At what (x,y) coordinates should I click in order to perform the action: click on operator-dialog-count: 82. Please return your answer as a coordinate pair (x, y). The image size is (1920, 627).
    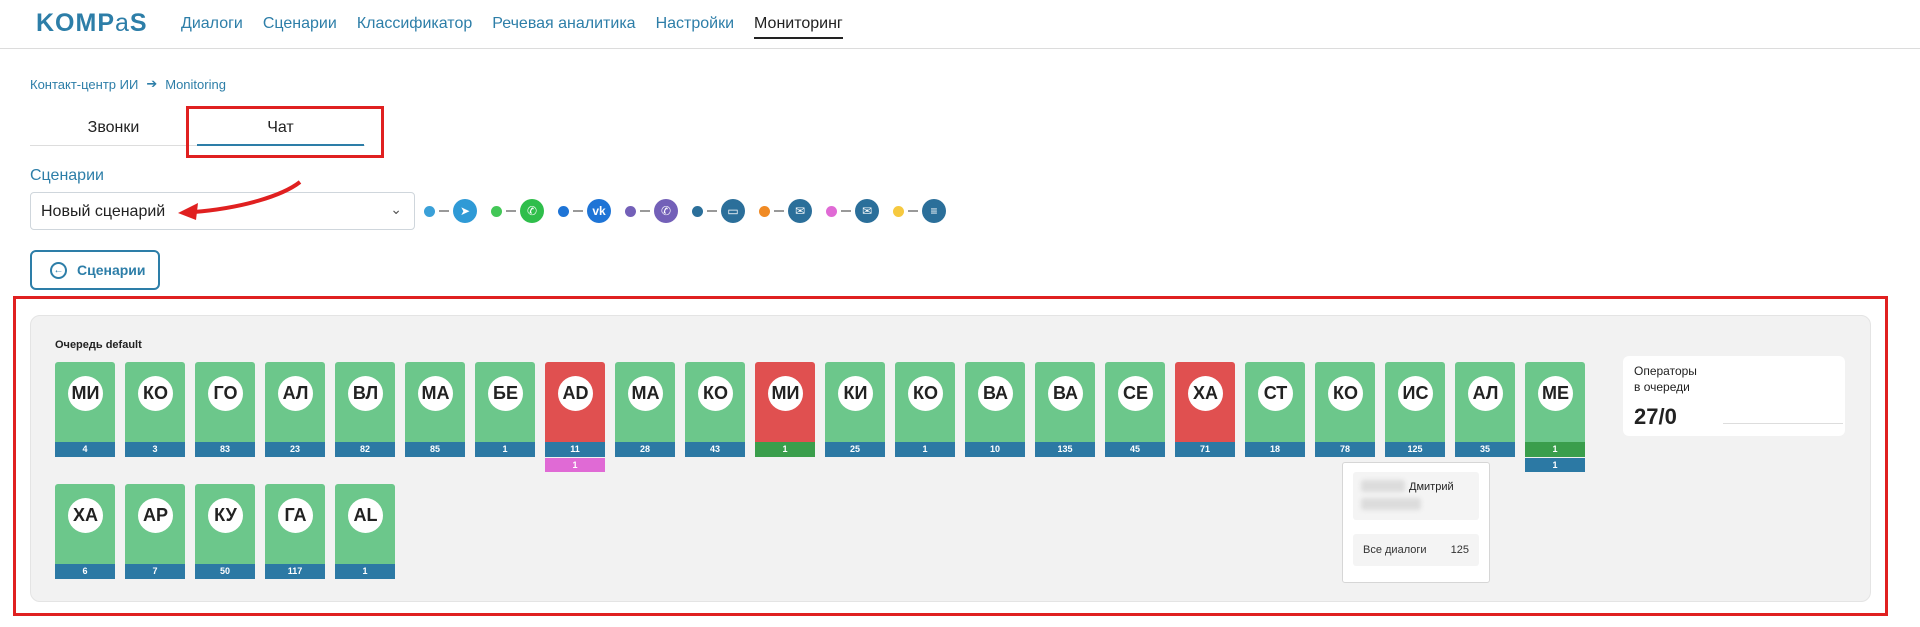
    Looking at the image, I should click on (365, 449).